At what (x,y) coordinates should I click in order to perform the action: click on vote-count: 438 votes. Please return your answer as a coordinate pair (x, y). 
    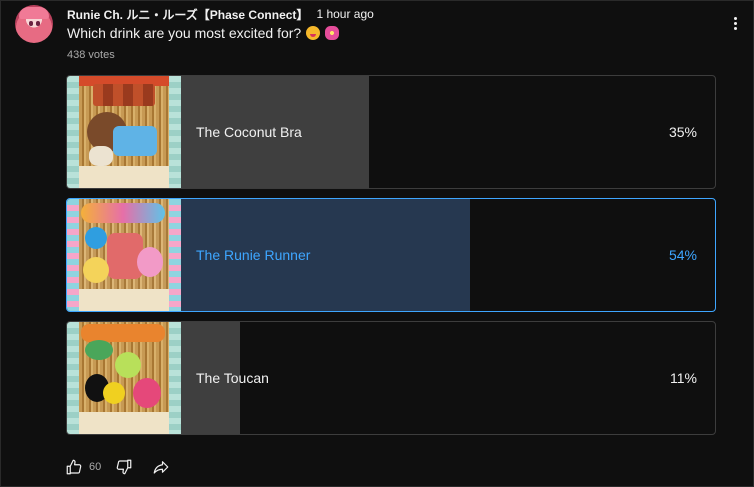
    Looking at the image, I should click on (91, 55).